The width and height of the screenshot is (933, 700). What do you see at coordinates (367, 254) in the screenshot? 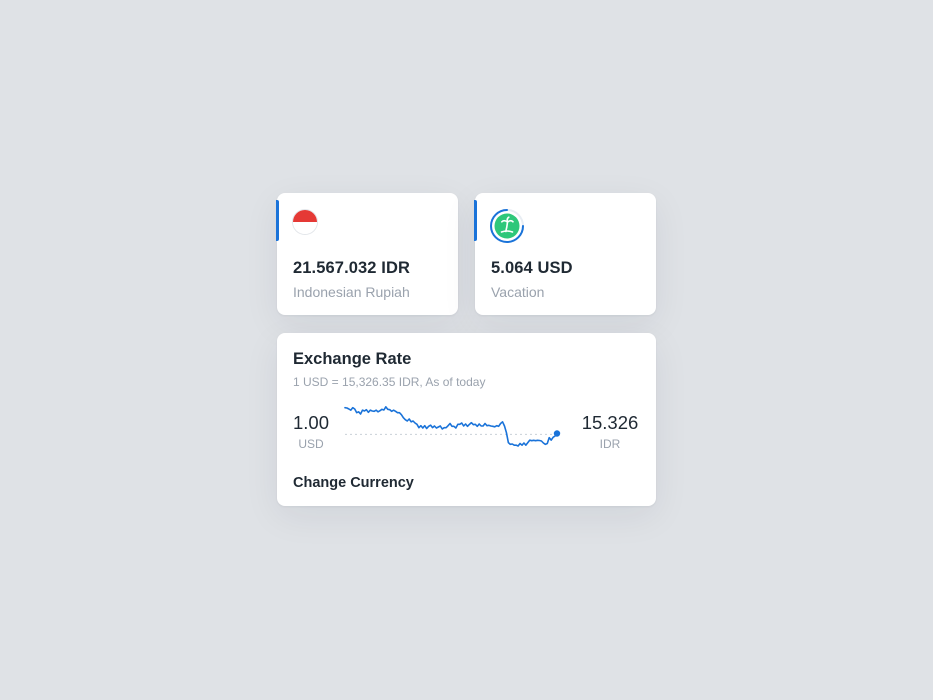
I see `idr-balance-card: 21.567.032 IDR Indonesian Rupiah` at bounding box center [367, 254].